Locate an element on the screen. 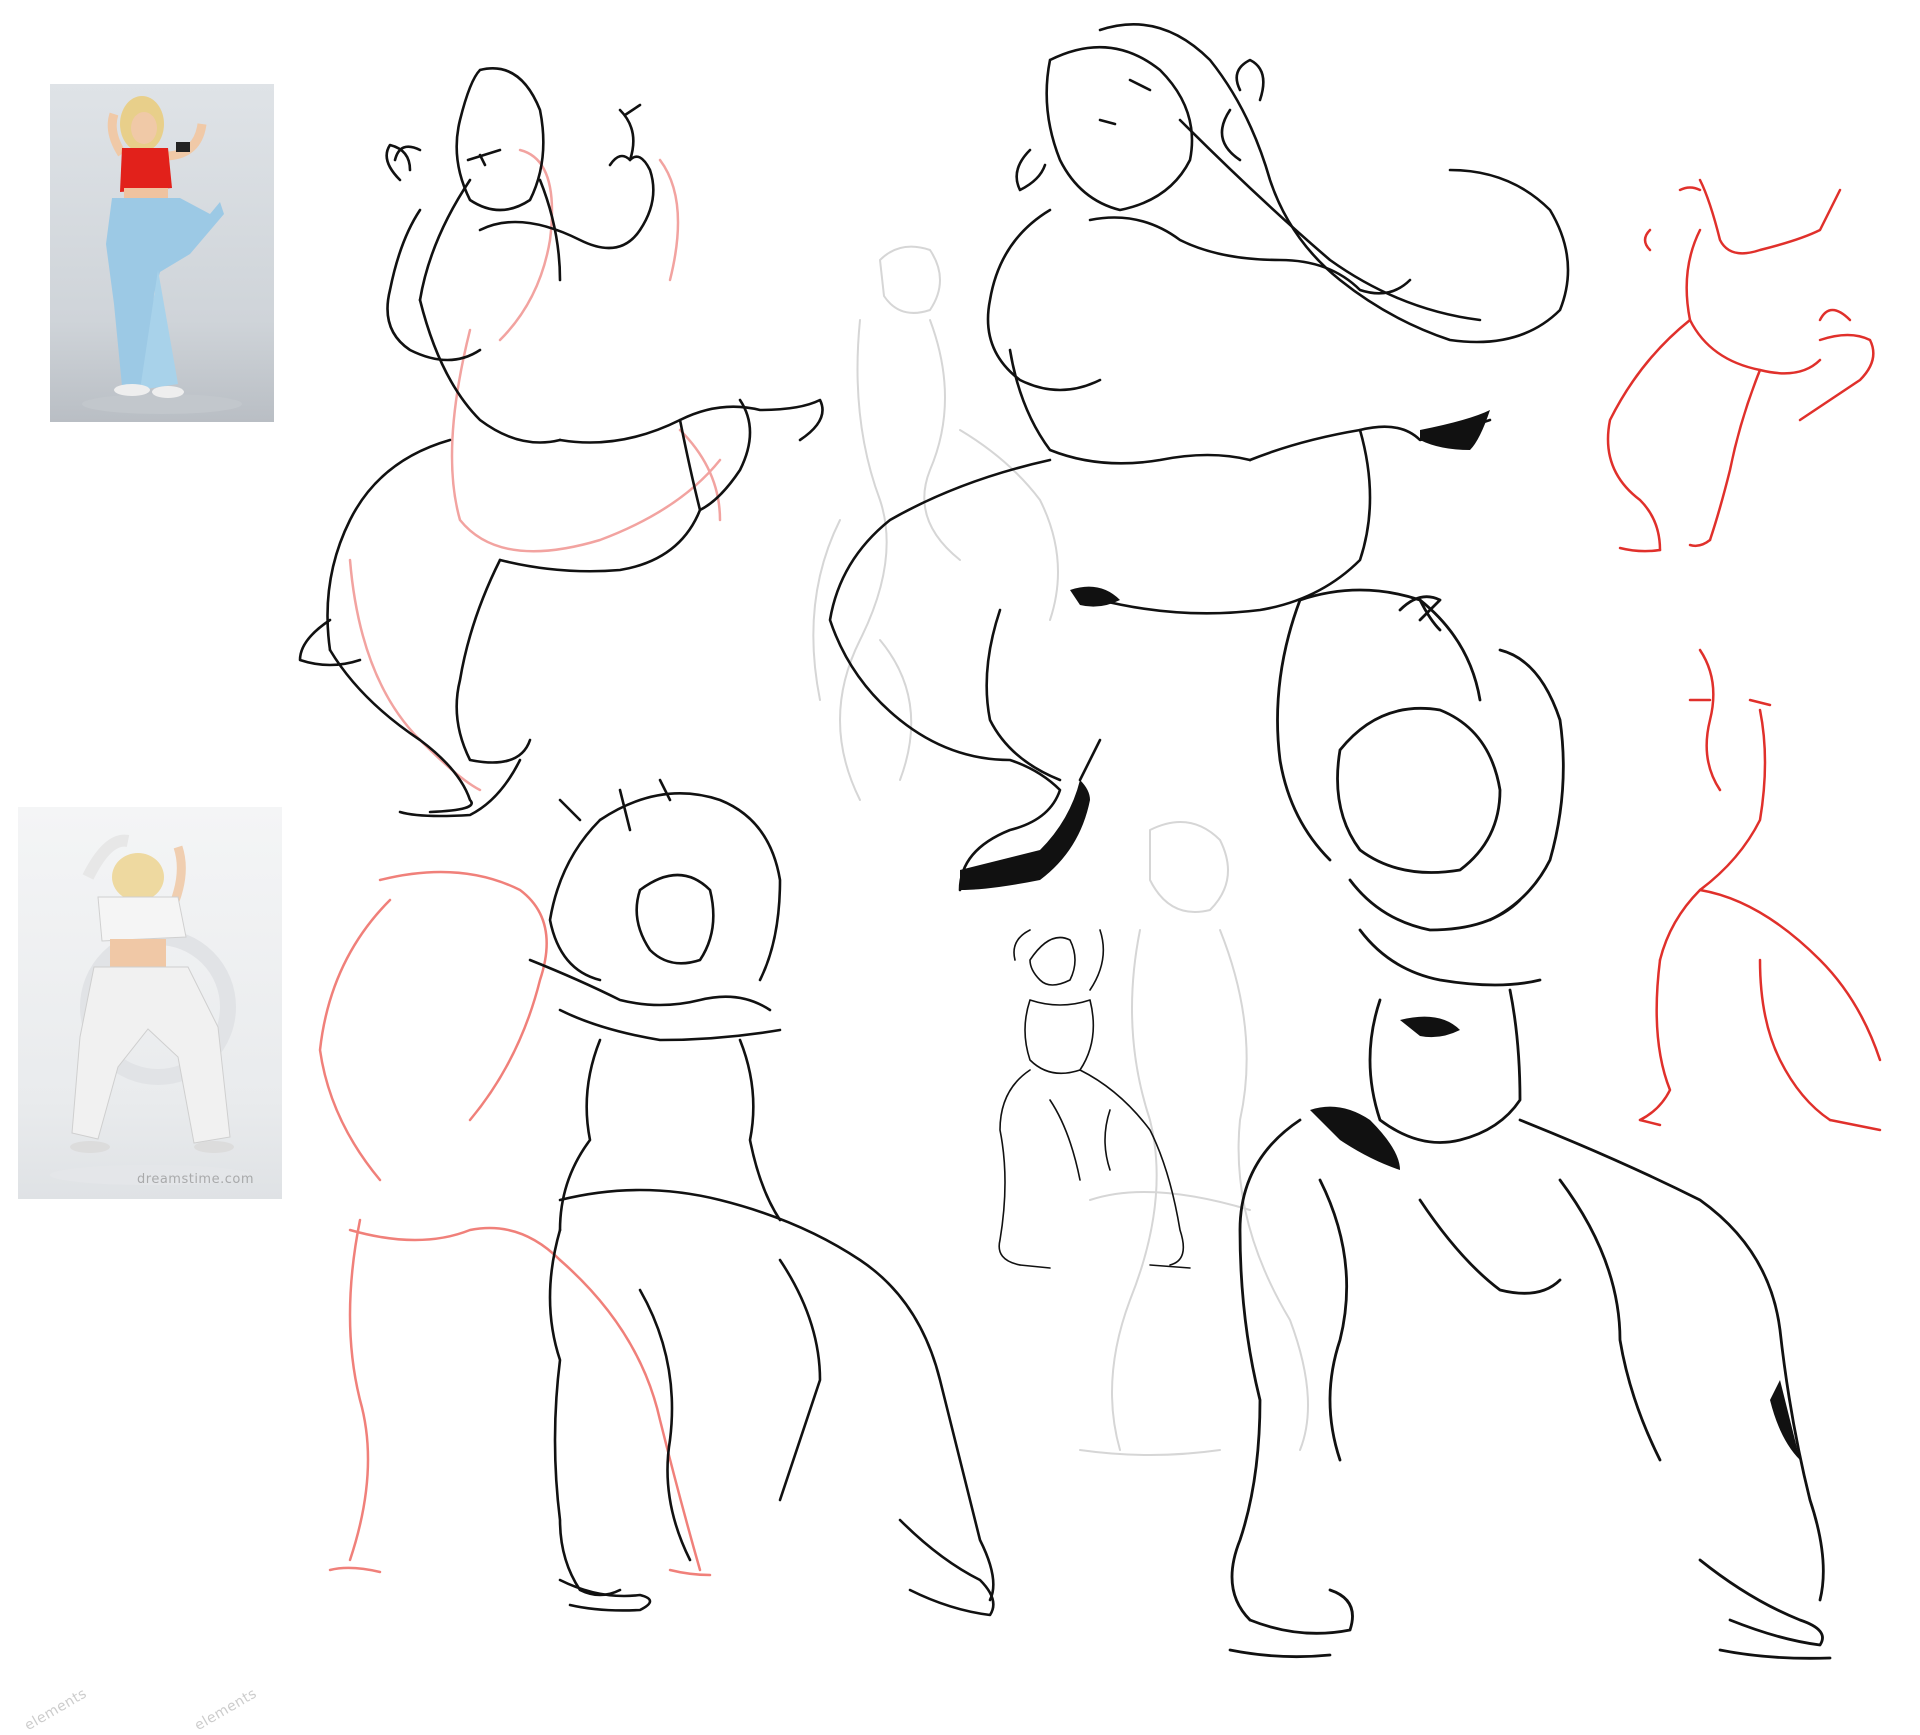 This screenshot has height=1735, width=1920. red-gesture-lower-left is located at coordinates (515, 1223).